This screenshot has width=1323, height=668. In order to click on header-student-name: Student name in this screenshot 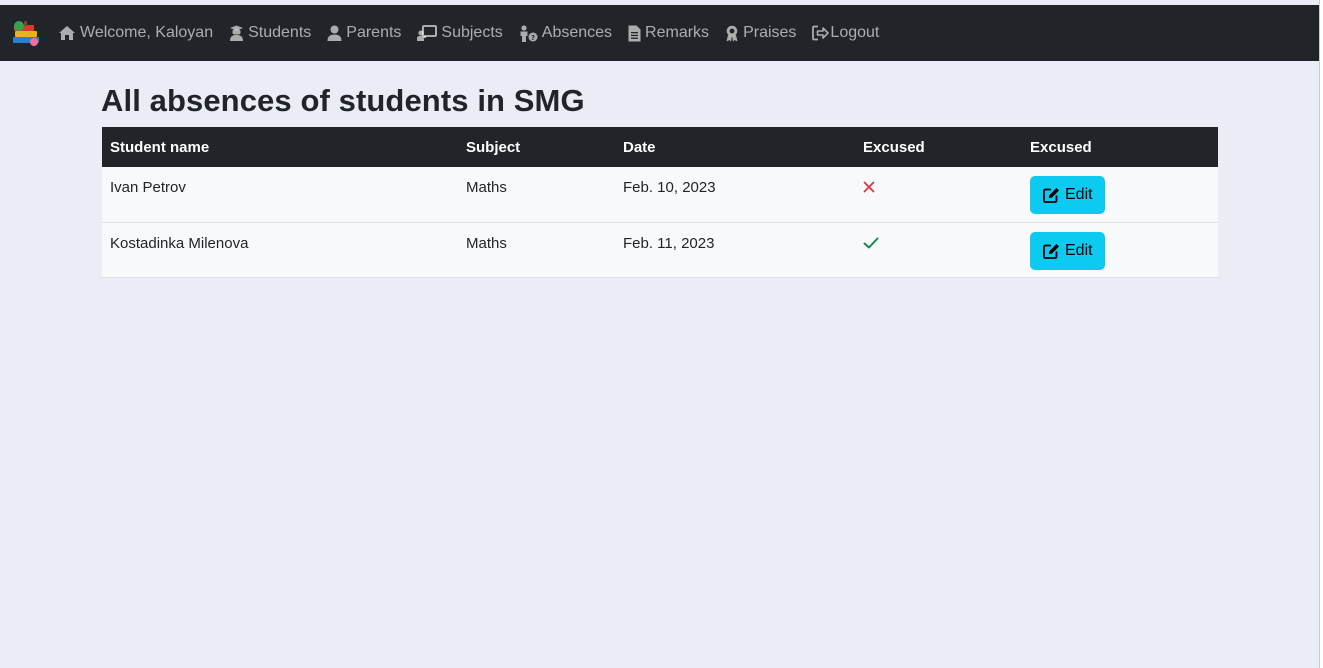, I will do `click(160, 147)`.